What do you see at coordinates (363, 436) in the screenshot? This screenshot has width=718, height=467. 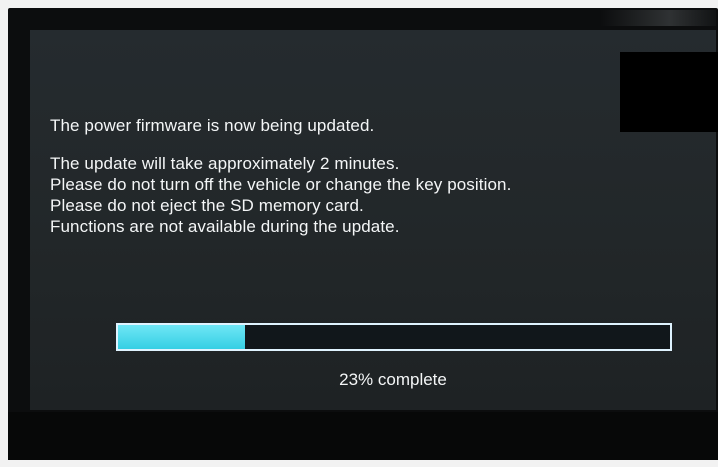 I see `bezel-bottom-edge` at bounding box center [363, 436].